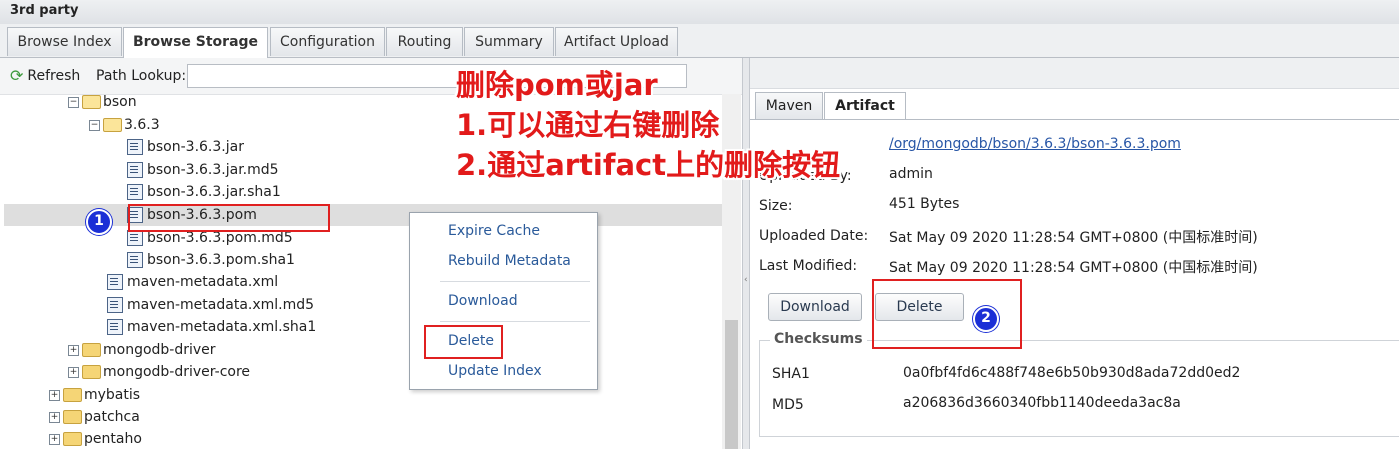 This screenshot has height=450, width=1399. Describe the element at coordinates (808, 266) in the screenshot. I see `last-modified-label: Last Modified:` at that location.